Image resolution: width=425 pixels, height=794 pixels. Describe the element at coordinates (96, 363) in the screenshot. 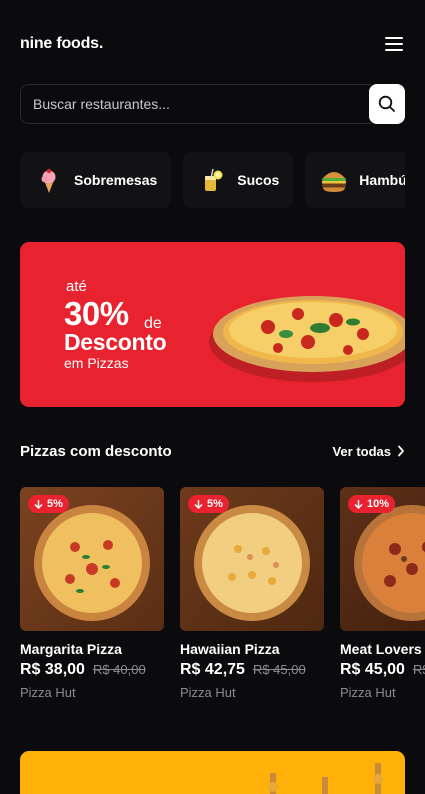

I see `banner-subtitle: em Pizzas` at that location.